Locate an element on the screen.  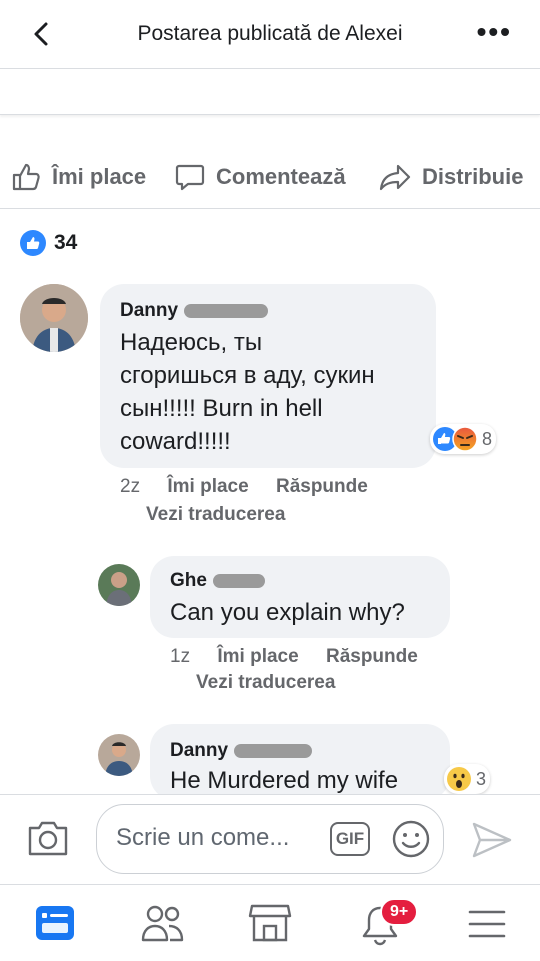
comment-line: coward!!!!! is located at coordinates (175, 441).